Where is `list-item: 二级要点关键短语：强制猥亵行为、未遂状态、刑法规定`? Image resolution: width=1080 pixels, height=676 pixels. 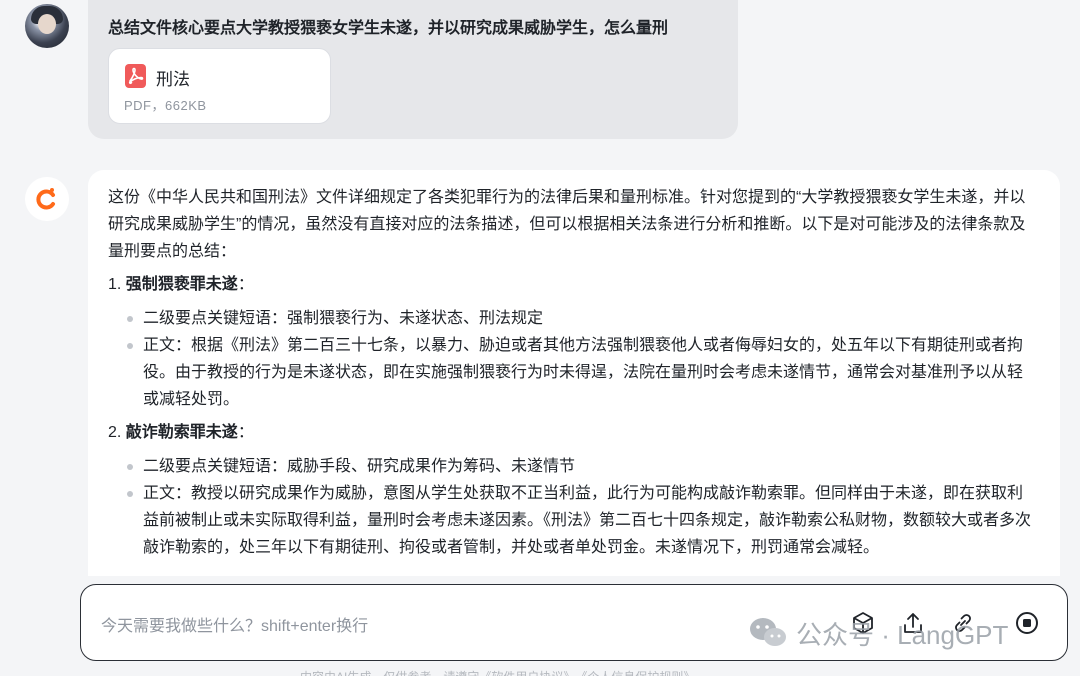
list-item: 二级要点关键短语：强制猥亵行为、未遂状态、刑法规定 is located at coordinates (582, 318).